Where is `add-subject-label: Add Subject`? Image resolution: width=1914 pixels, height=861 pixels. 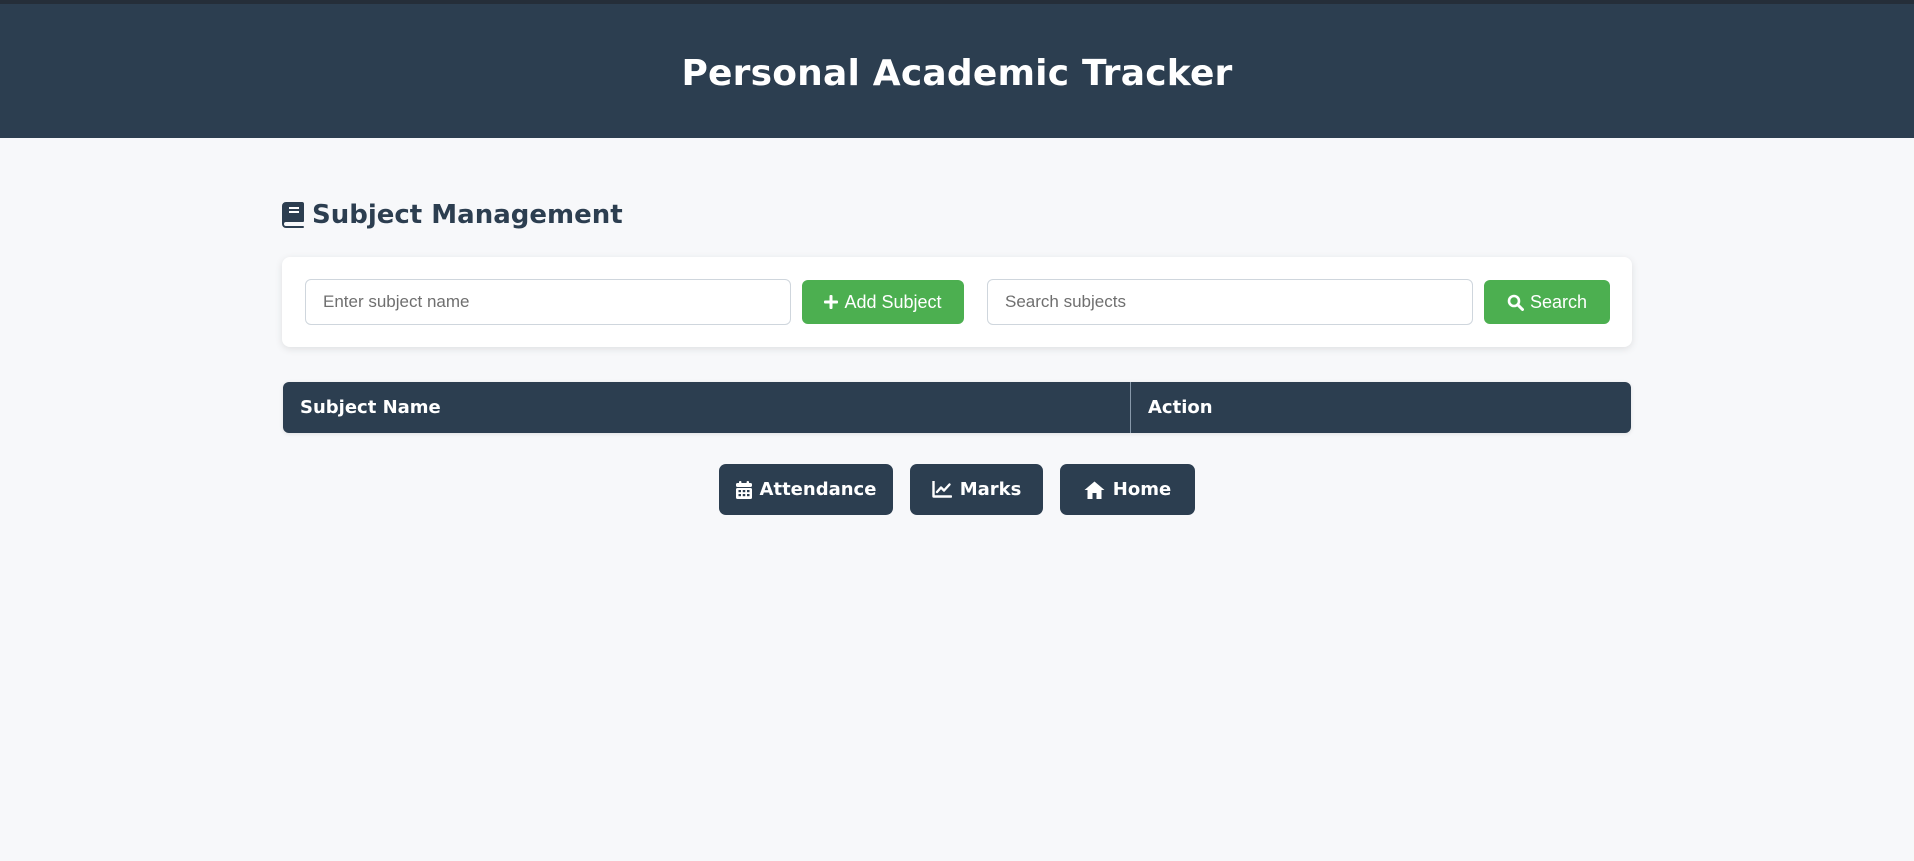 add-subject-label: Add Subject is located at coordinates (893, 301).